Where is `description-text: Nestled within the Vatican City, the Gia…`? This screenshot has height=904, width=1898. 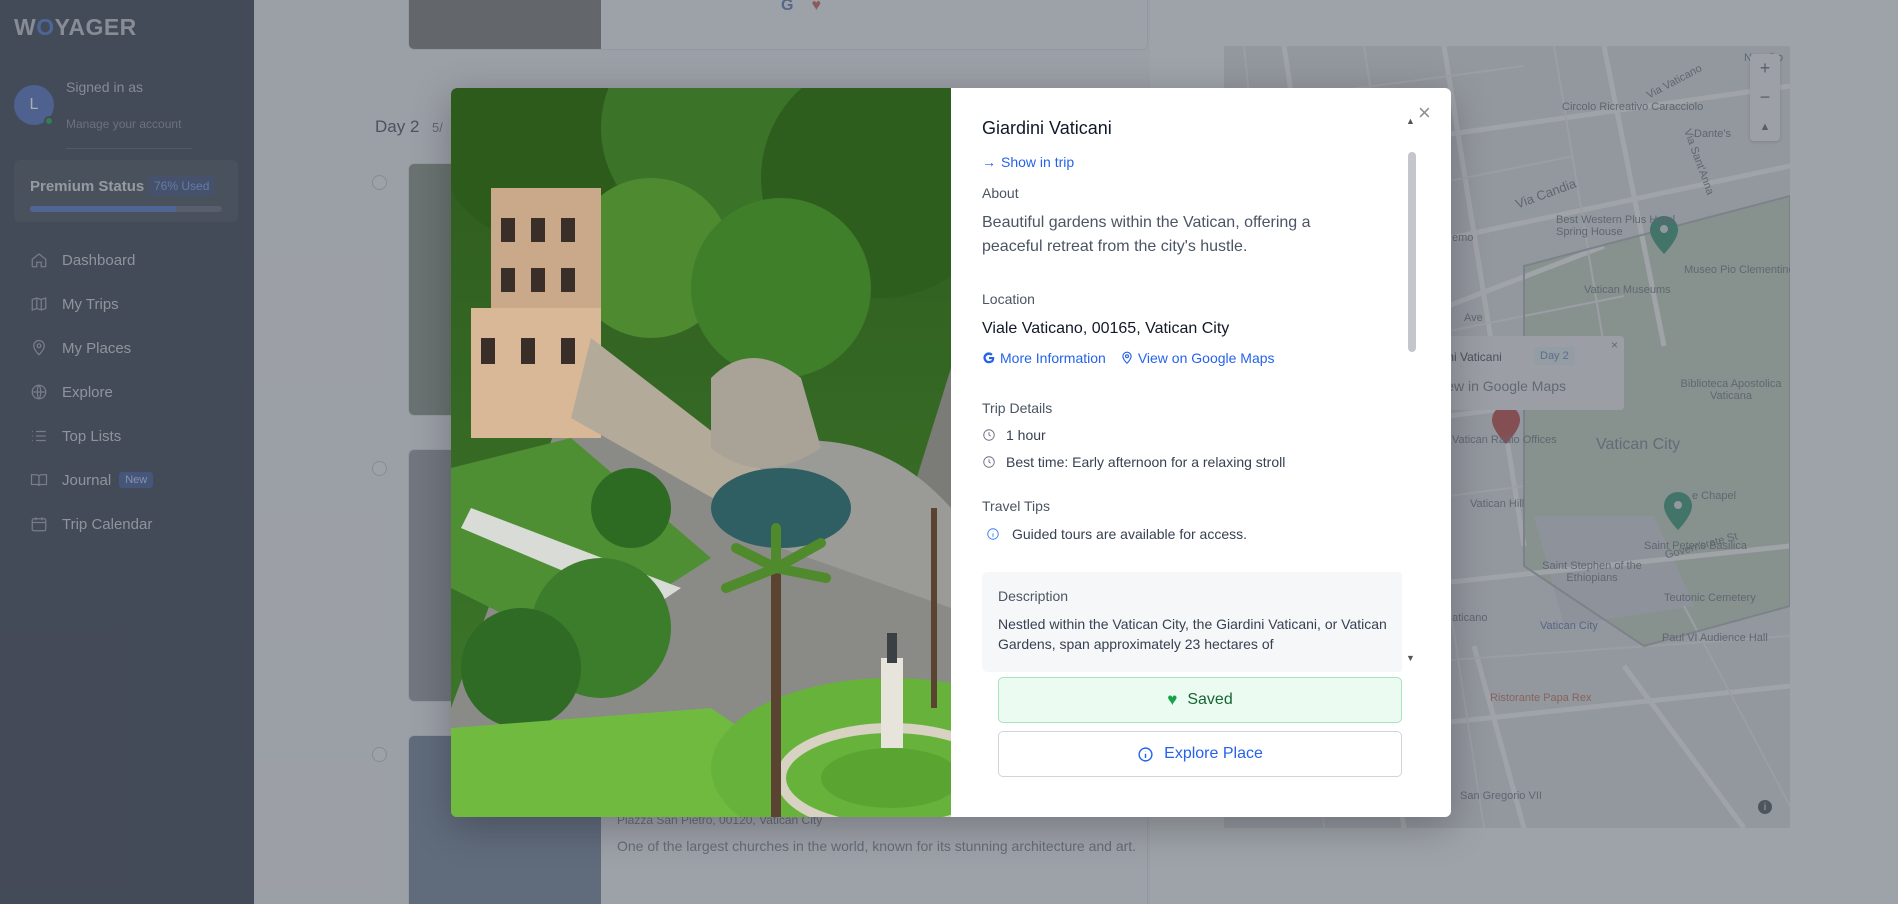 description-text: Nestled within the Vatican City, the Gia… is located at coordinates (1192, 634).